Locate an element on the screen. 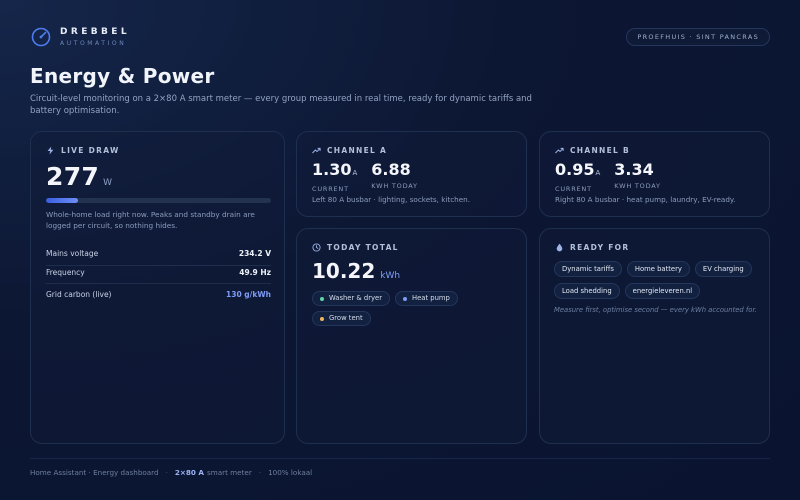 This screenshot has height=500, width=800. channel-a-current-caption: CURRENT is located at coordinates (330, 189).